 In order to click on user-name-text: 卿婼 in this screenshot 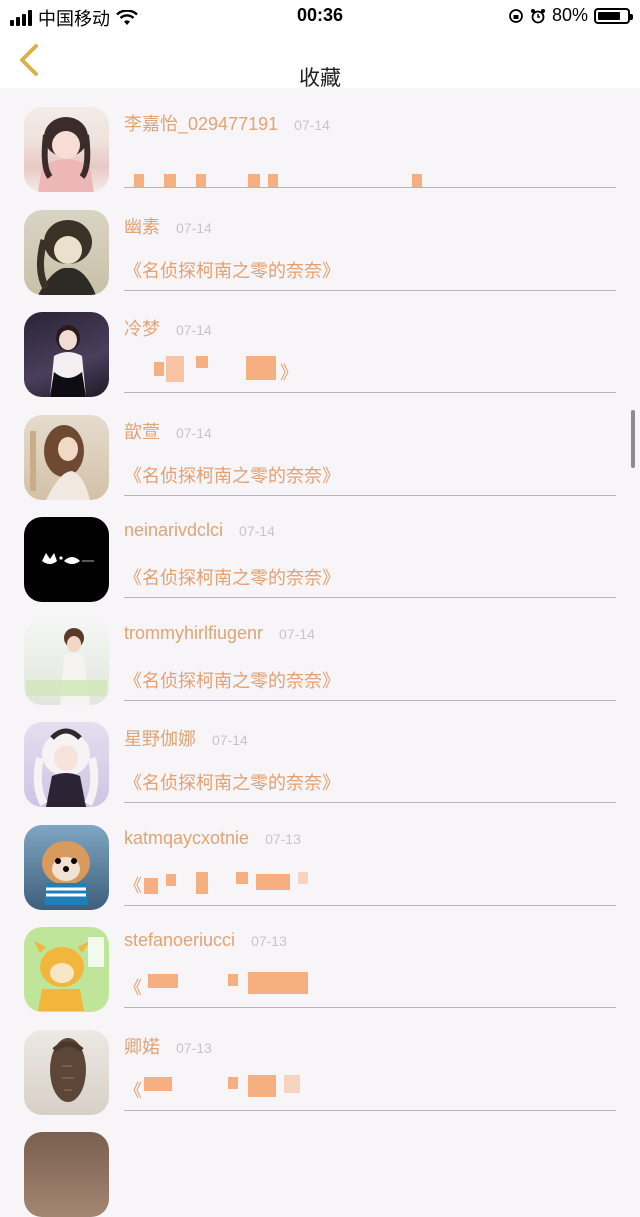, I will do `click(142, 1046)`.